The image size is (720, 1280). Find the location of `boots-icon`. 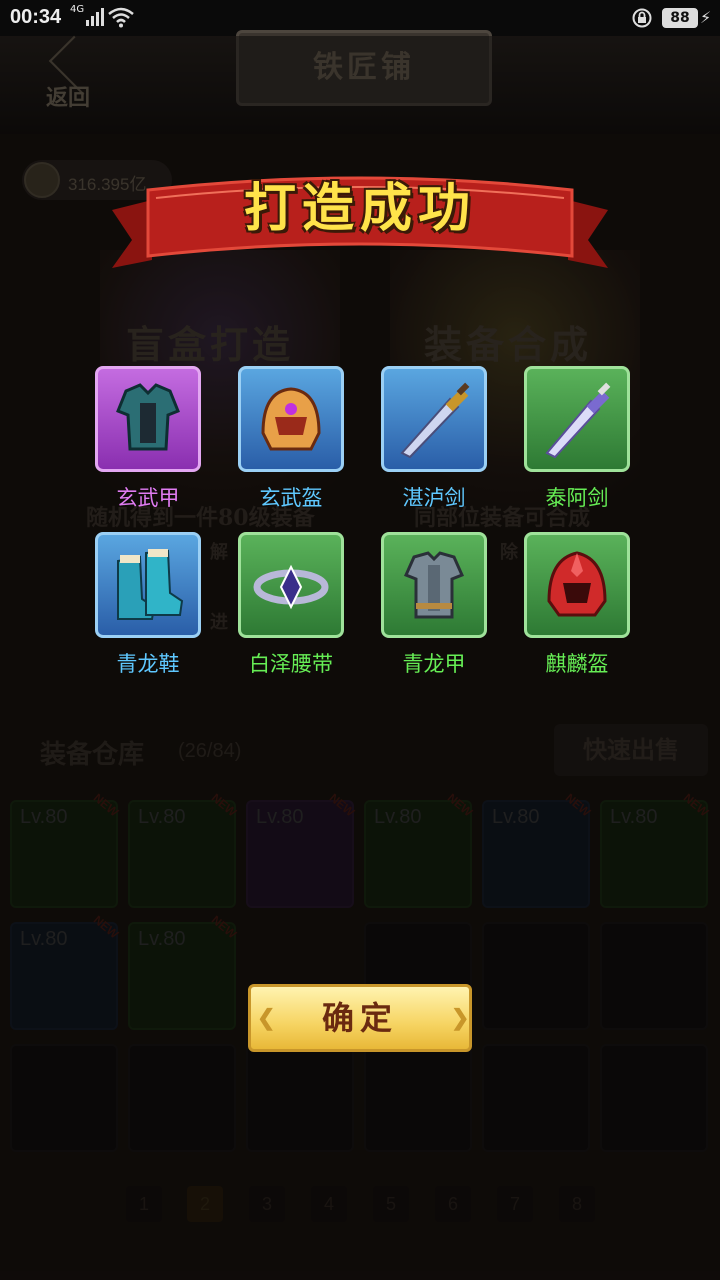

boots-icon is located at coordinates (150, 584).